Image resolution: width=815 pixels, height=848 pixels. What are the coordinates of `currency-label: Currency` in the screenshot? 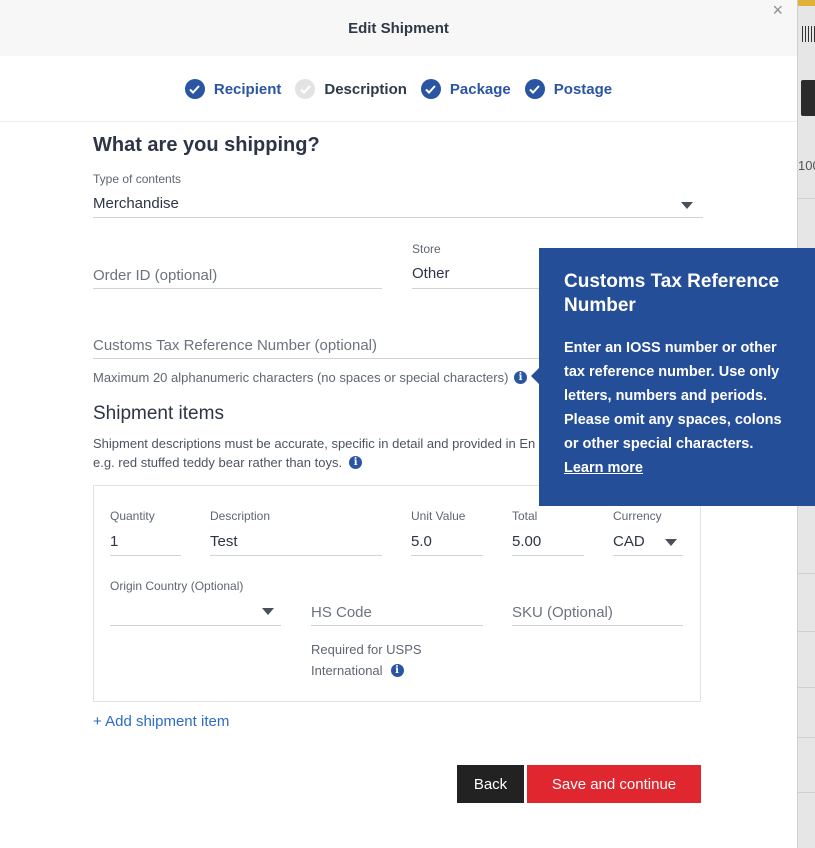 It's located at (637, 516).